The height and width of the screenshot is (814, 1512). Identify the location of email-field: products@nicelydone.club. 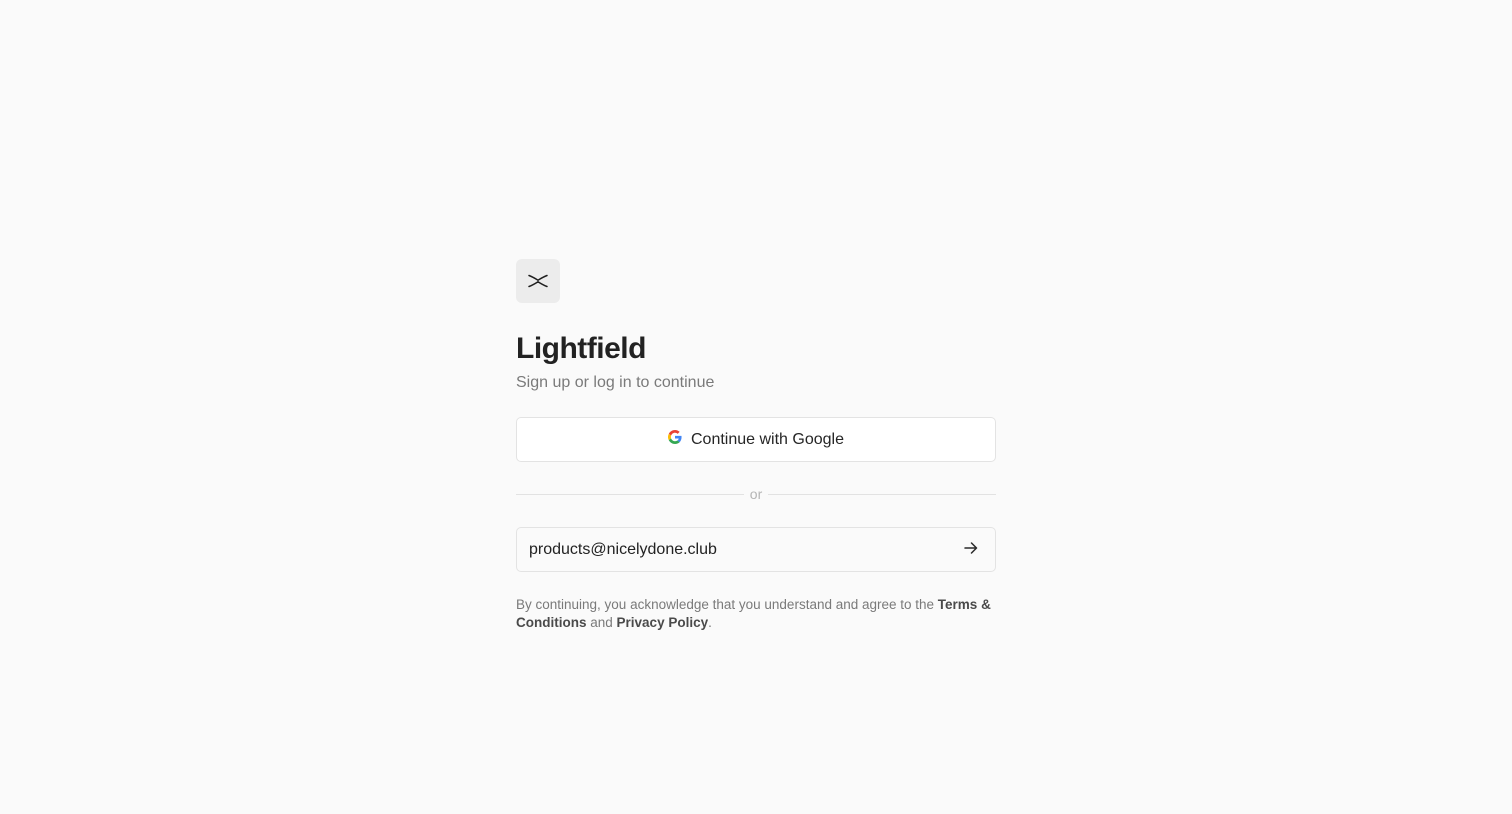
(756, 549).